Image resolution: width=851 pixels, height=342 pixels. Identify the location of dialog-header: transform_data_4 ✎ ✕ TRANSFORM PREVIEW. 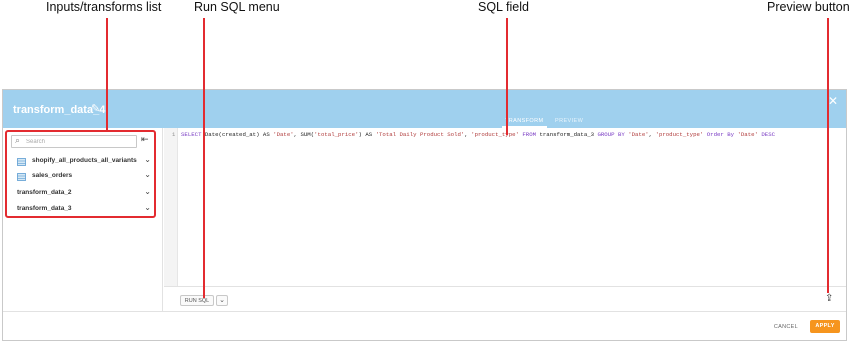
(424, 109).